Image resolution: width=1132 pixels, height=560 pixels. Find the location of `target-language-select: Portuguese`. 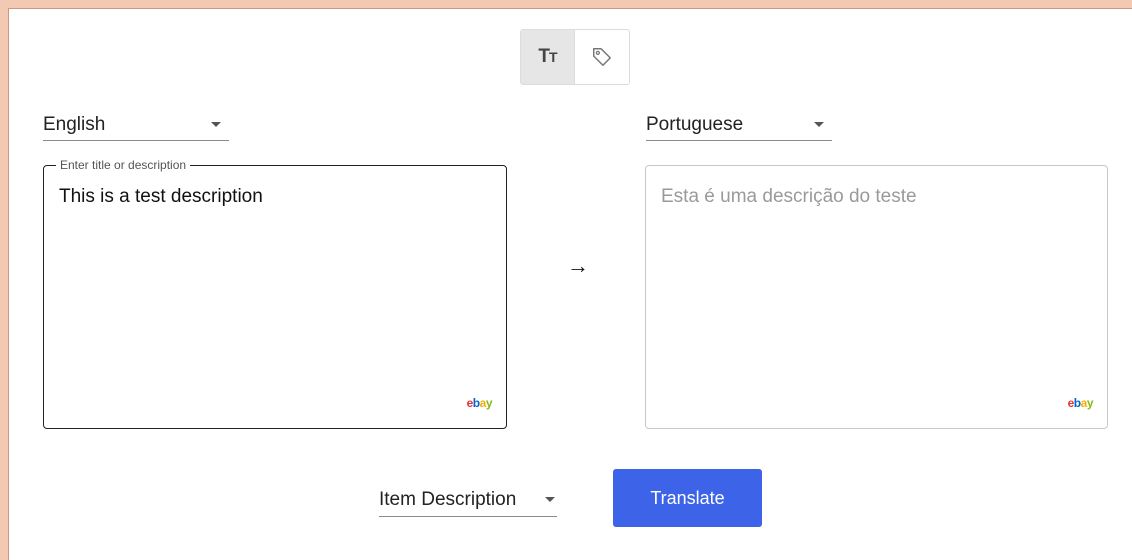

target-language-select: Portuguese is located at coordinates (739, 125).